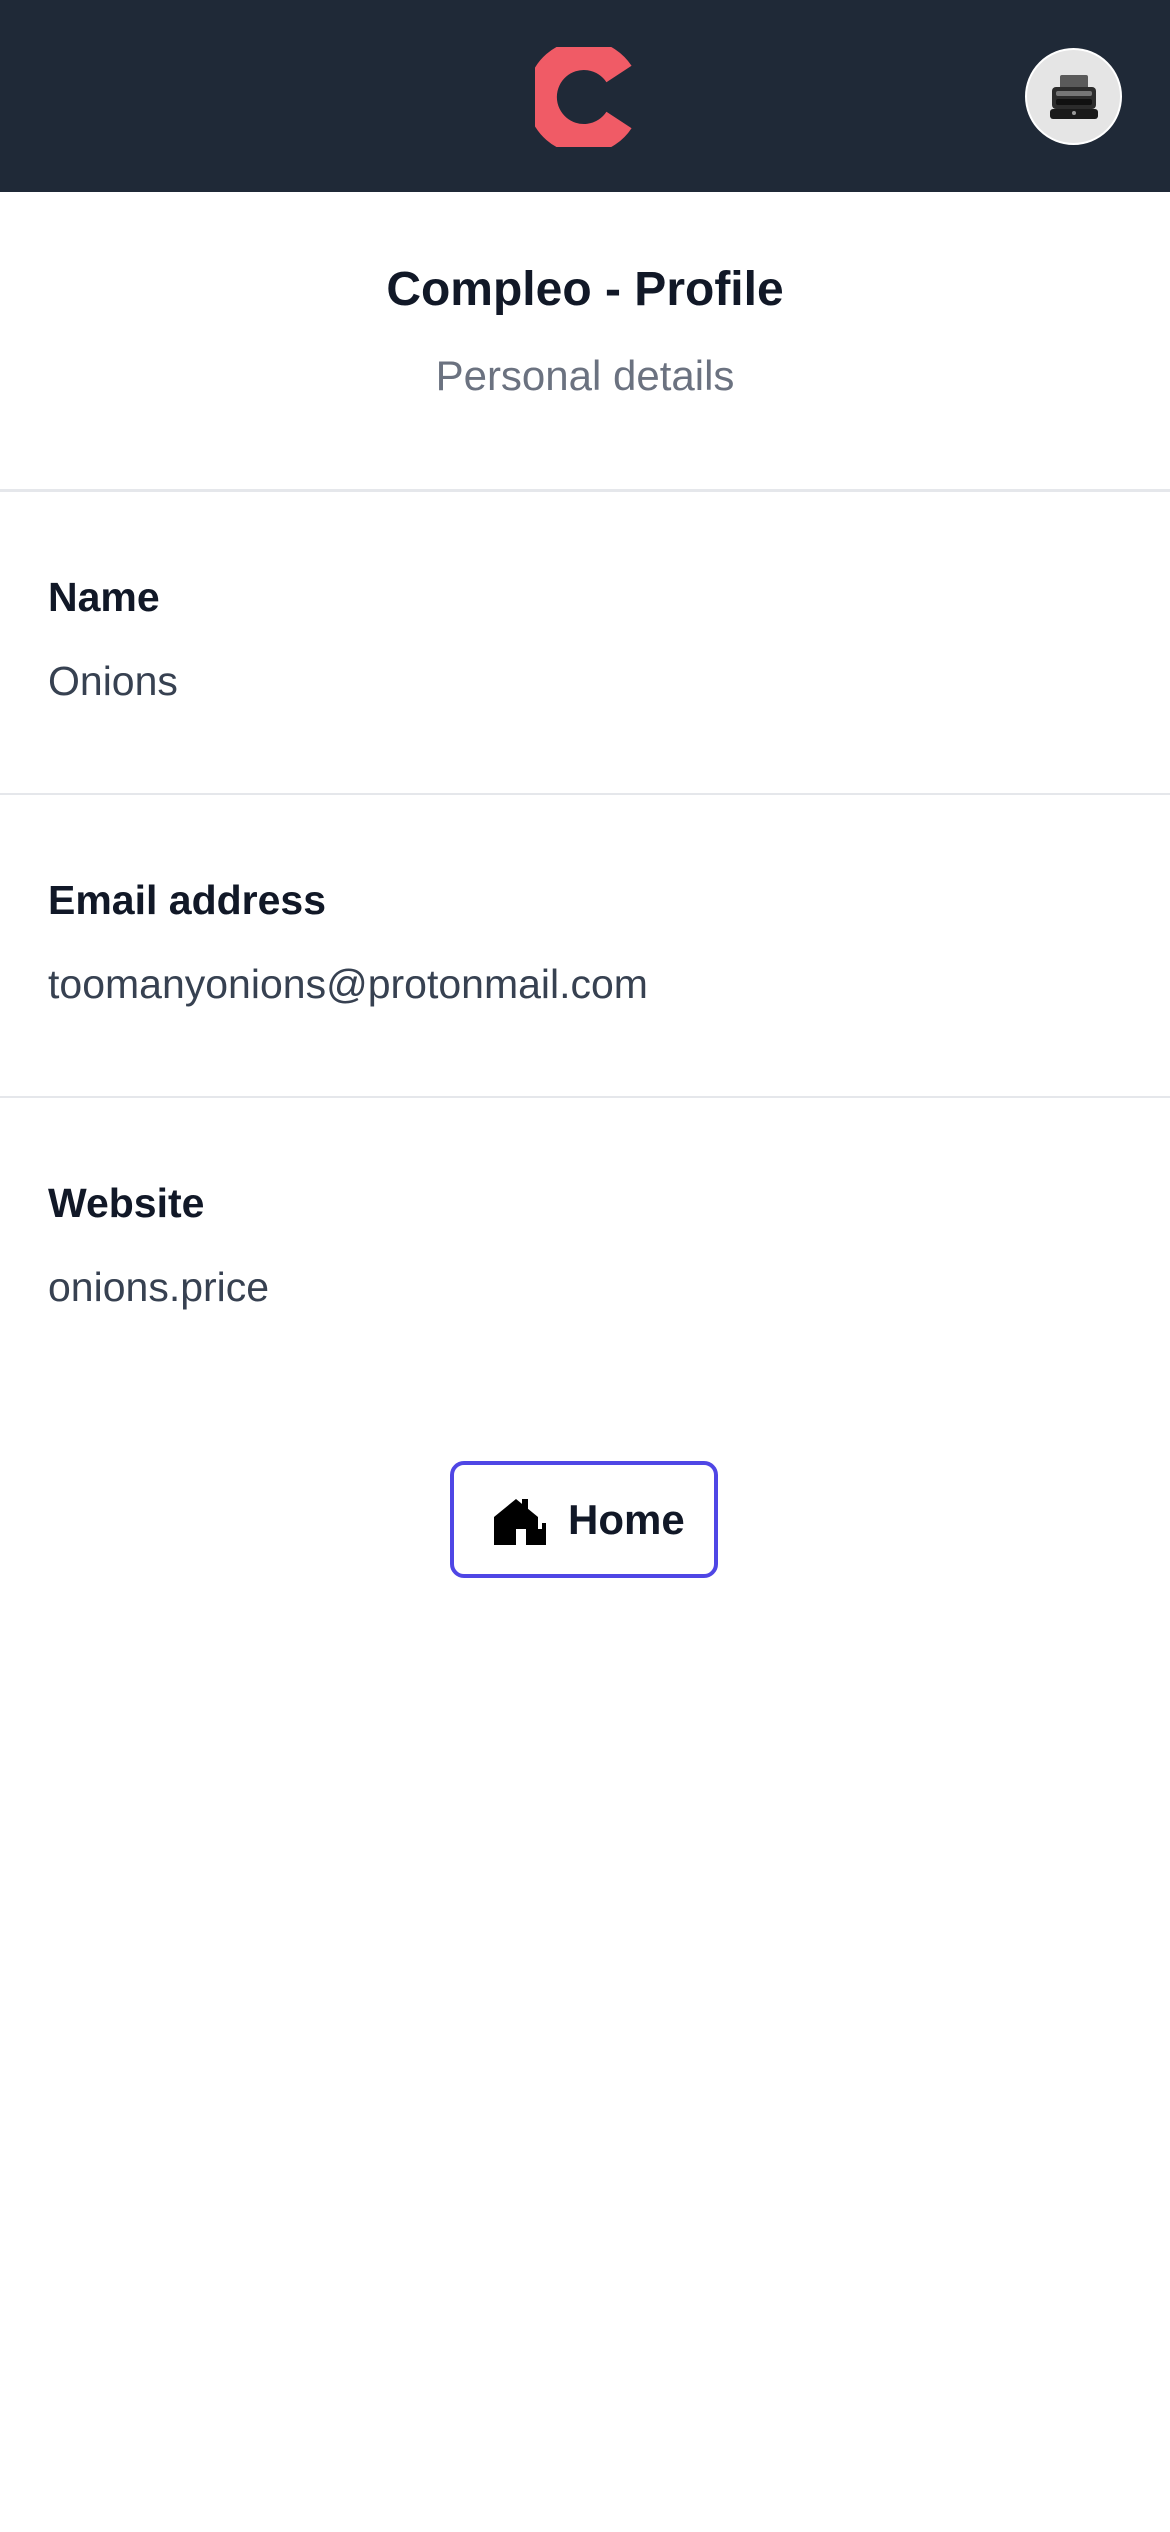 Image resolution: width=1170 pixels, height=2532 pixels. I want to click on user-avatar, so click(1073, 96).